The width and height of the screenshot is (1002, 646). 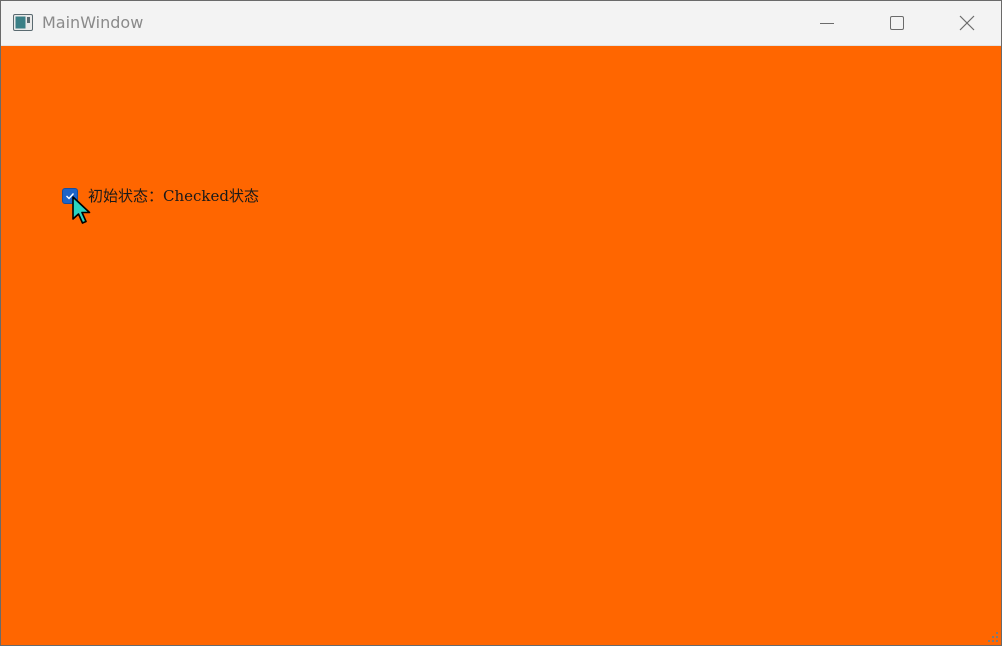 I want to click on maximize-icon, so click(x=897, y=23).